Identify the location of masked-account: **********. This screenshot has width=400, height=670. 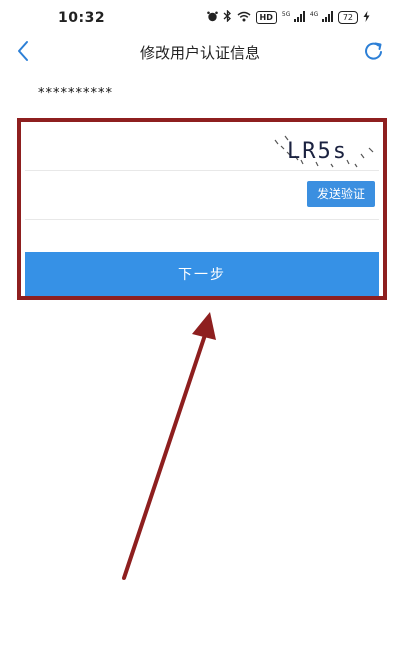
(75, 93).